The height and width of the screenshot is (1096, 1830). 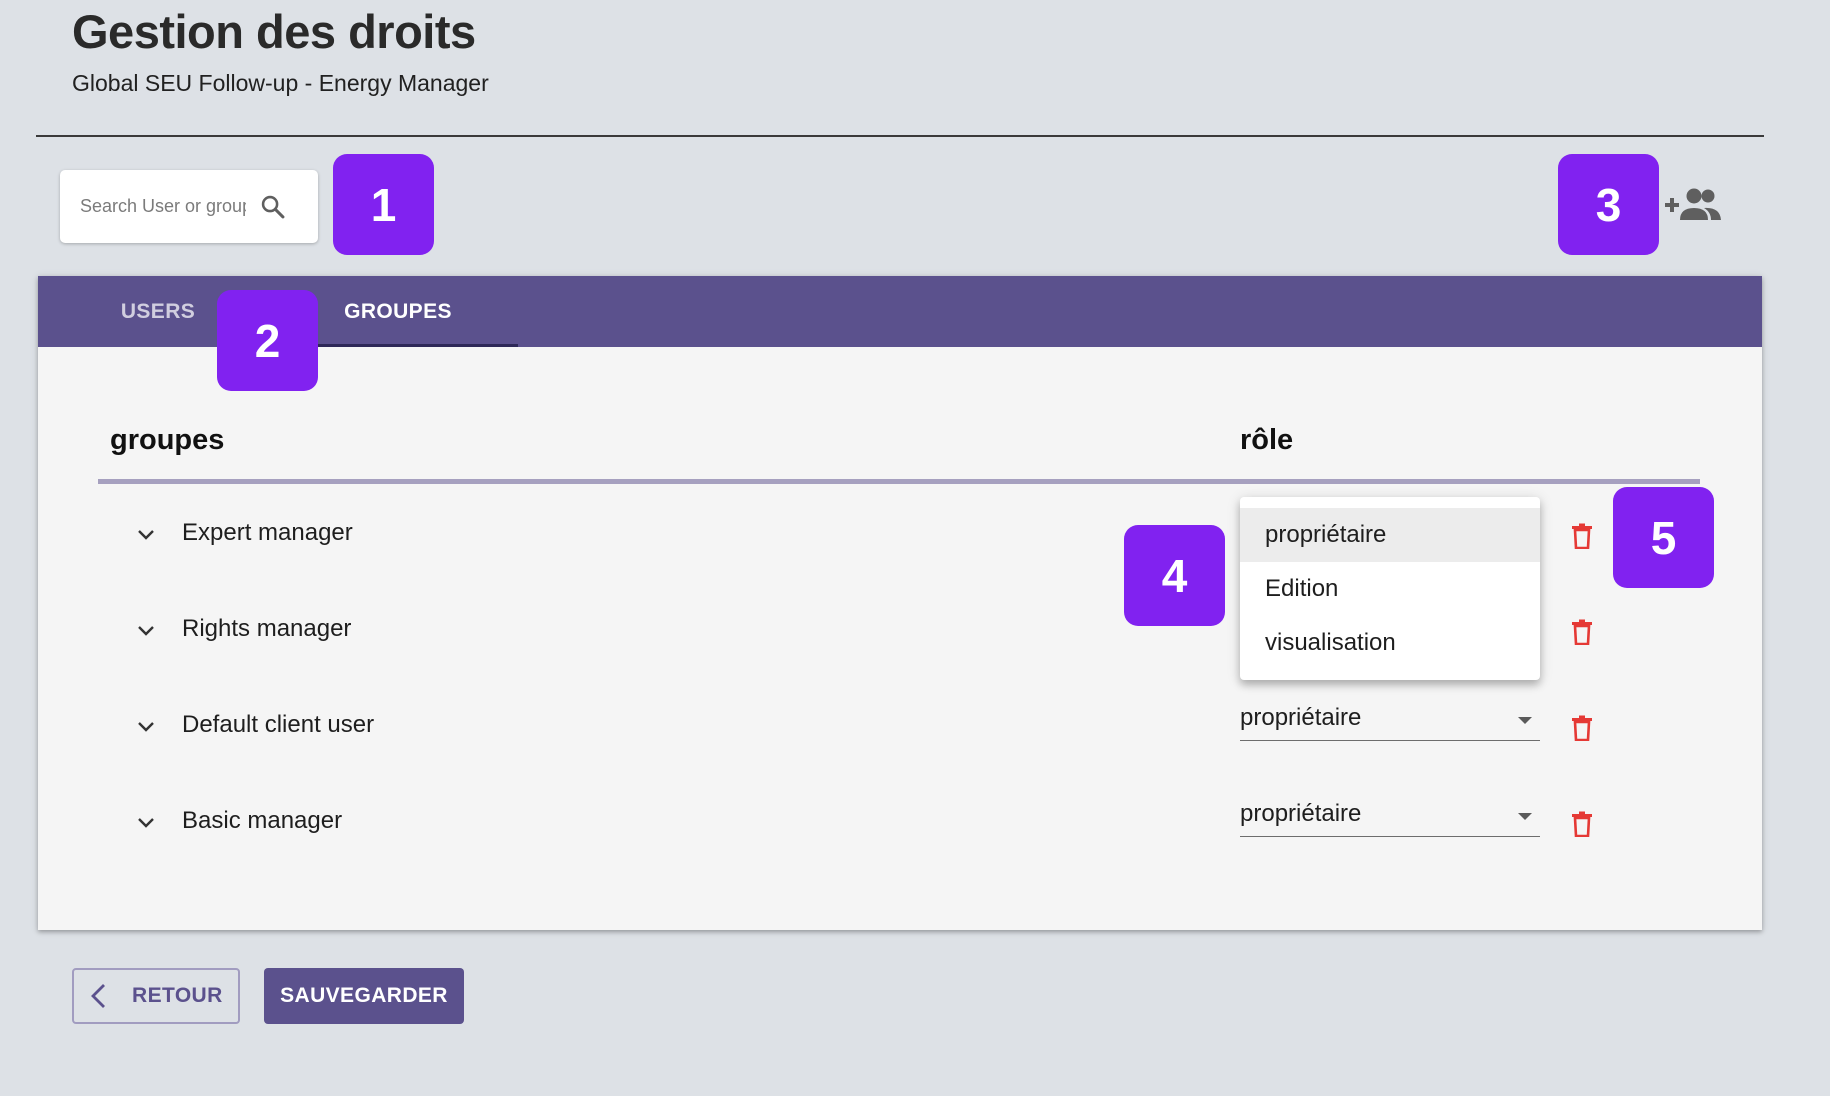 What do you see at coordinates (1663, 537) in the screenshot?
I see `annotation-badge-5: 5` at bounding box center [1663, 537].